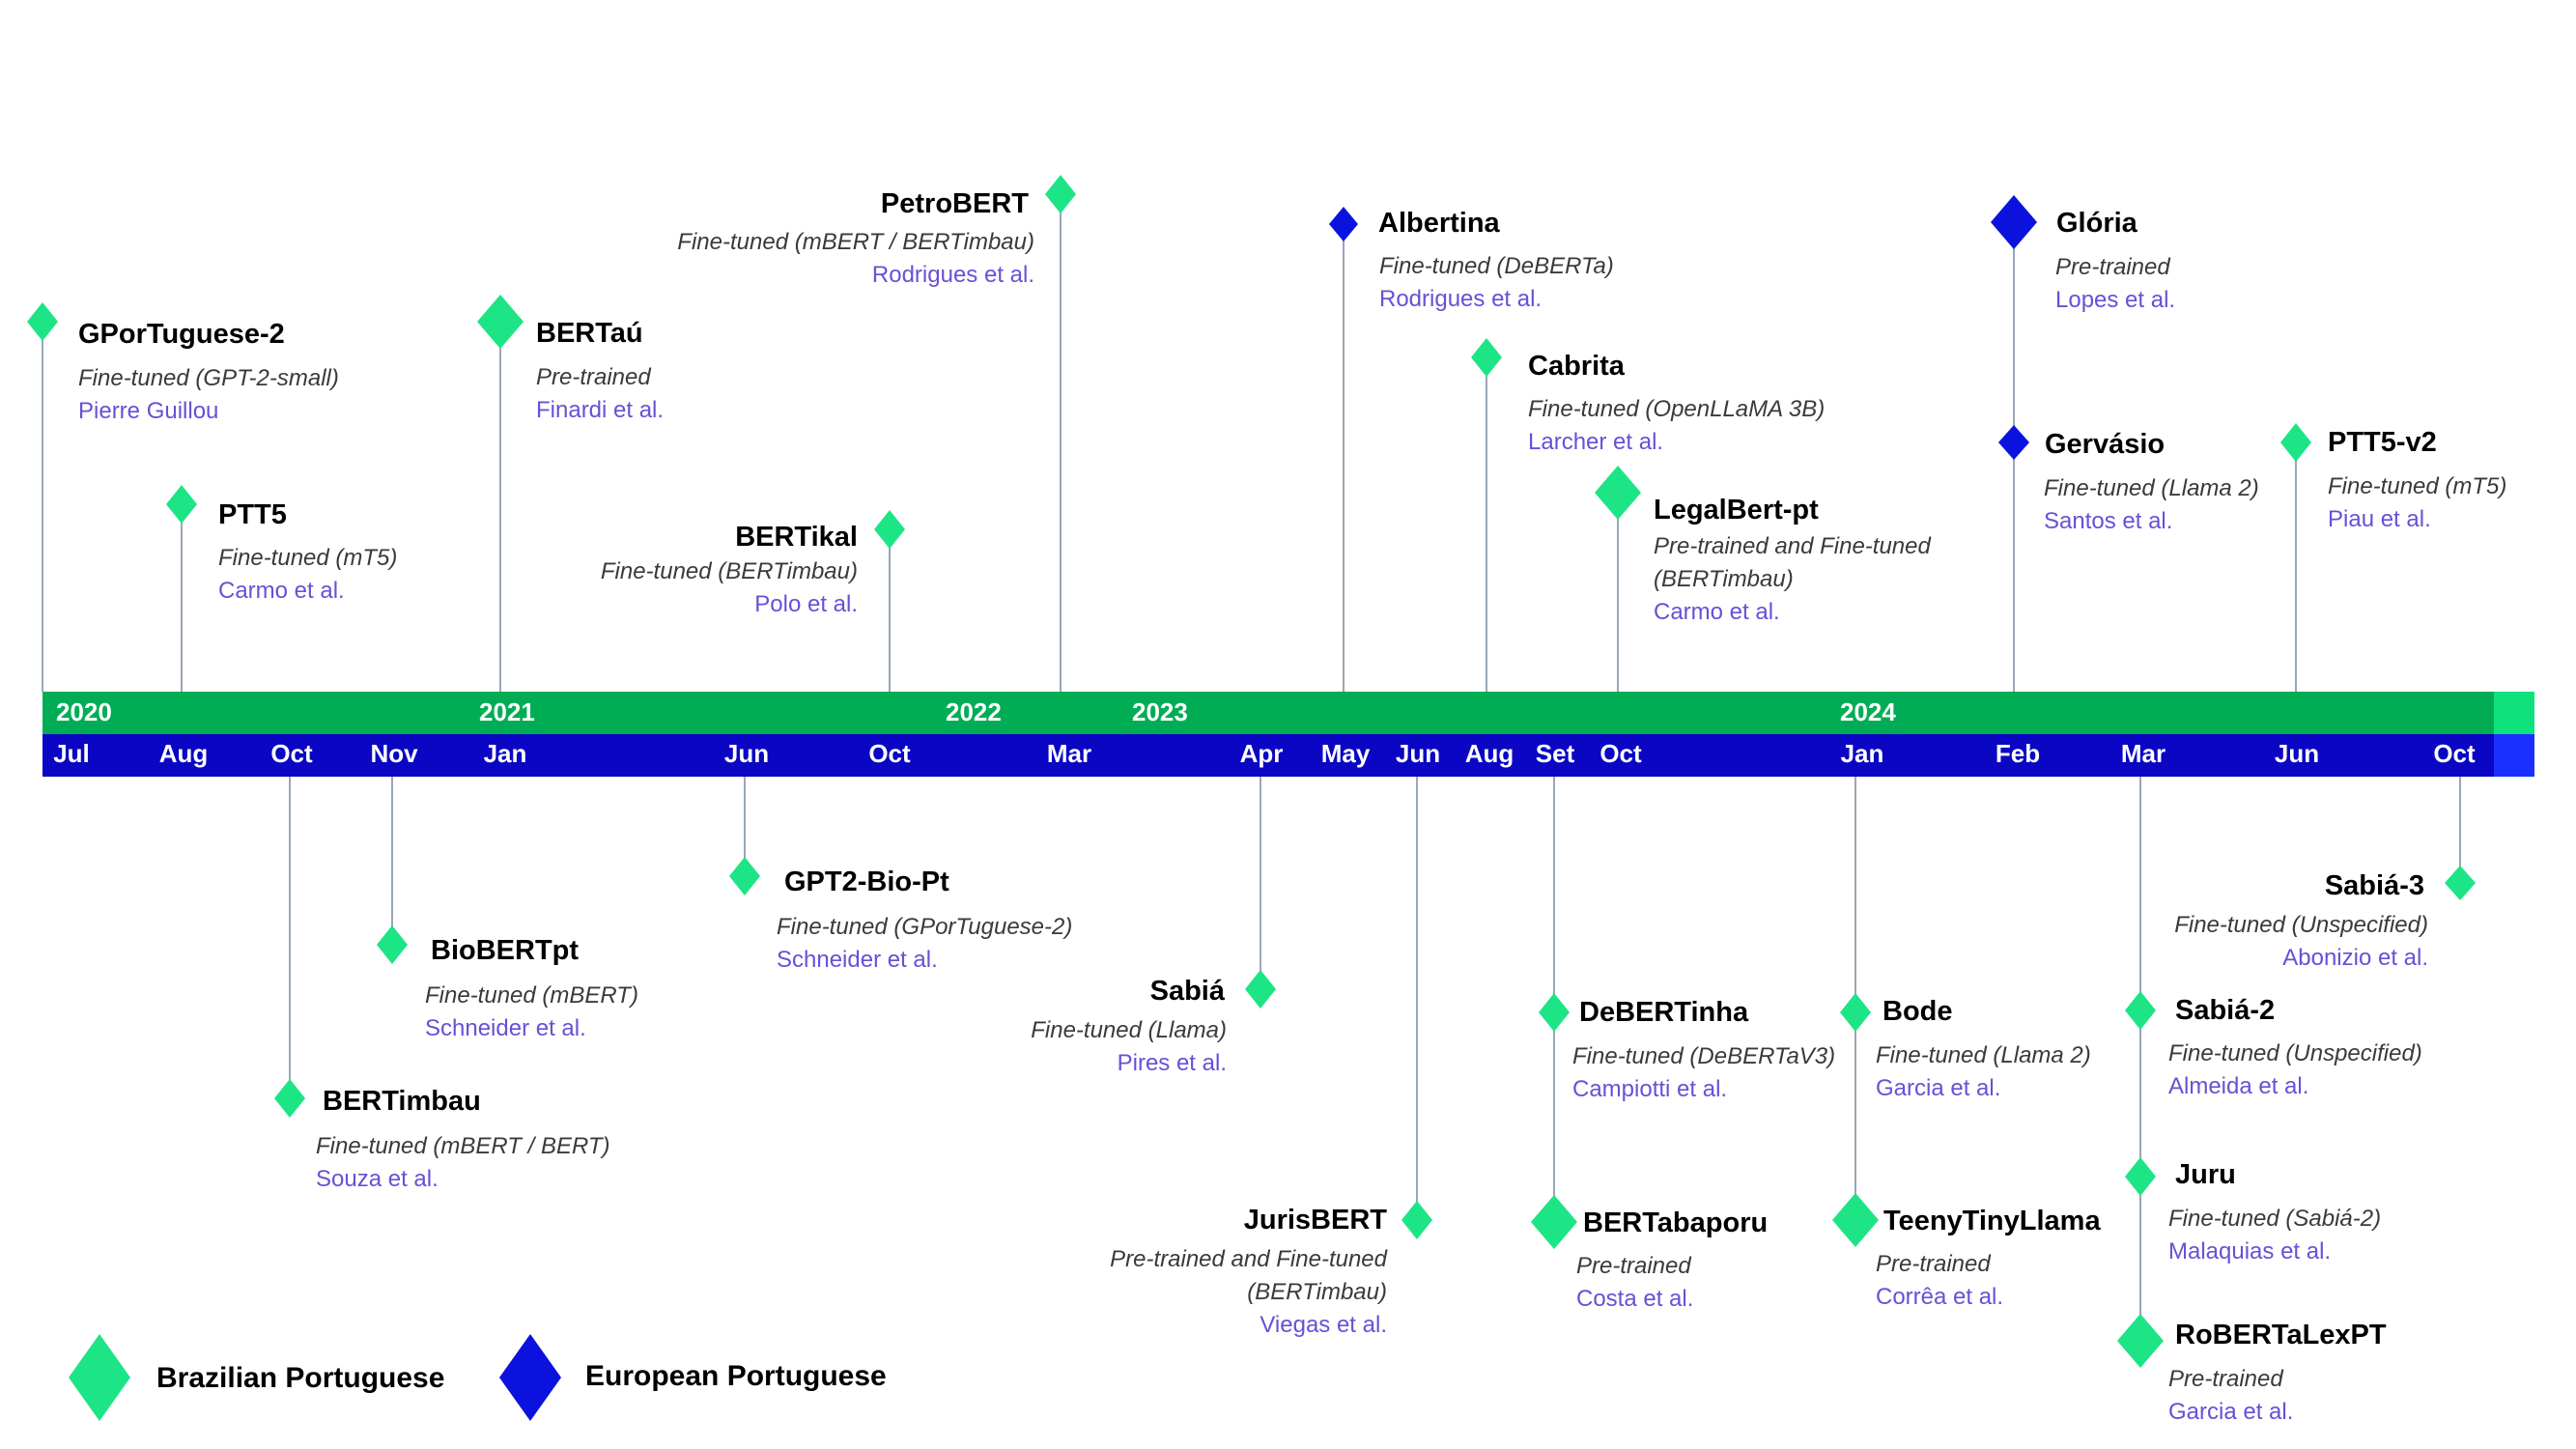  I want to click on diamond-gloria, so click(2014, 222).